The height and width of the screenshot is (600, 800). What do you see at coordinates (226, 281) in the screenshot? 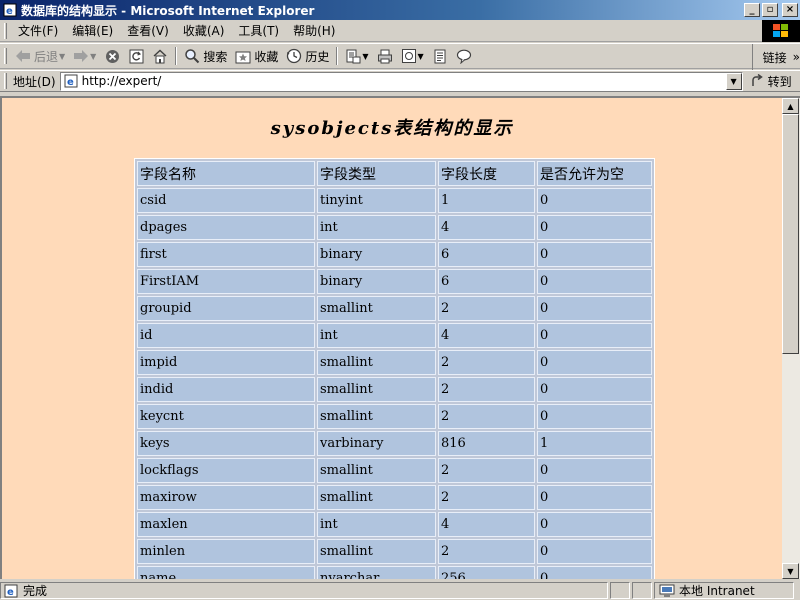
I see `cell-field-name: FirstIAM` at bounding box center [226, 281].